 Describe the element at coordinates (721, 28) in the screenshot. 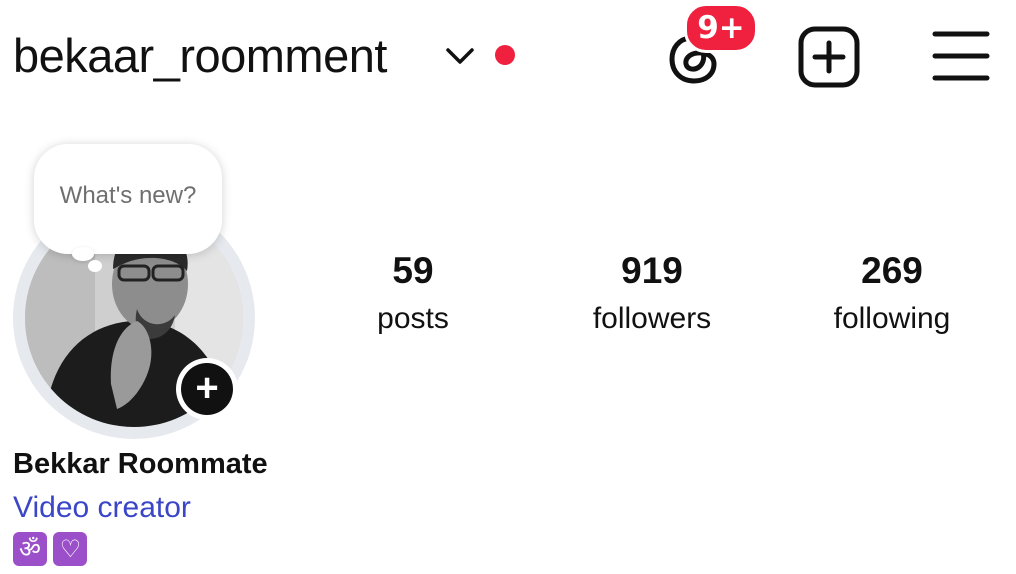

I see `notification-badge: 9+` at that location.